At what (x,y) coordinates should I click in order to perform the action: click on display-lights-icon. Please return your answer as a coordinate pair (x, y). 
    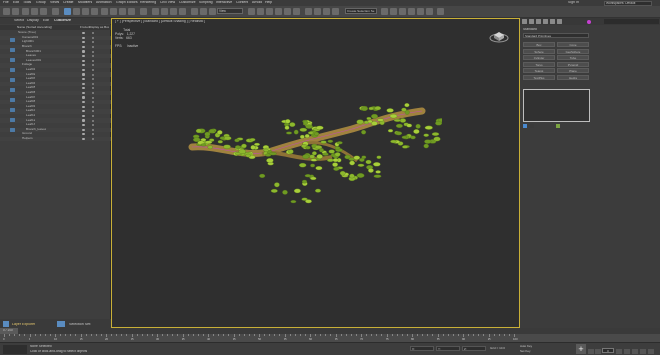
    Looking at the image, I should click on (12, 90).